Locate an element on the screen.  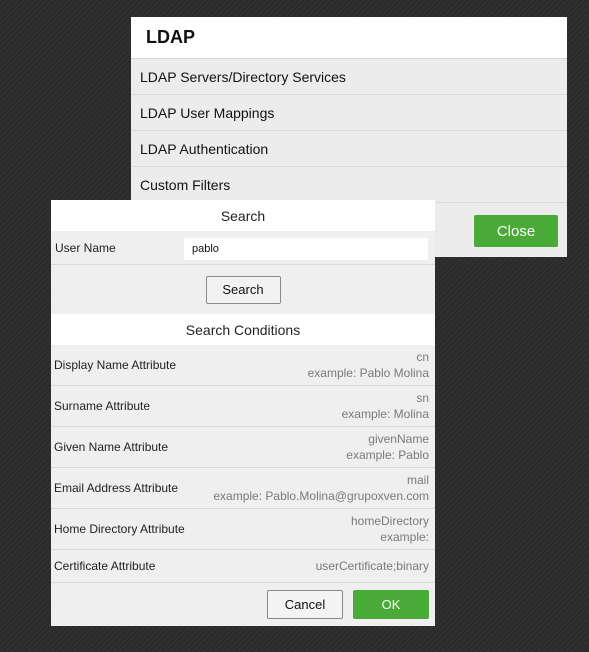
cancel-button: Cancel is located at coordinates (305, 604).